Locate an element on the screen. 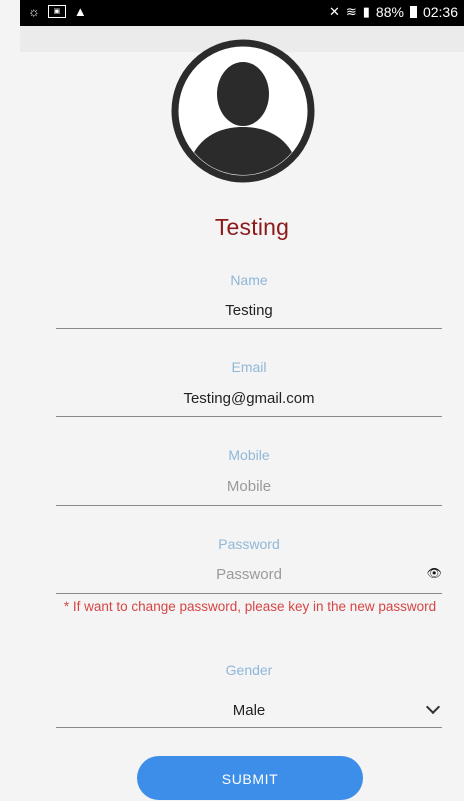  name-field-group: Name Testing is located at coordinates (249, 302).